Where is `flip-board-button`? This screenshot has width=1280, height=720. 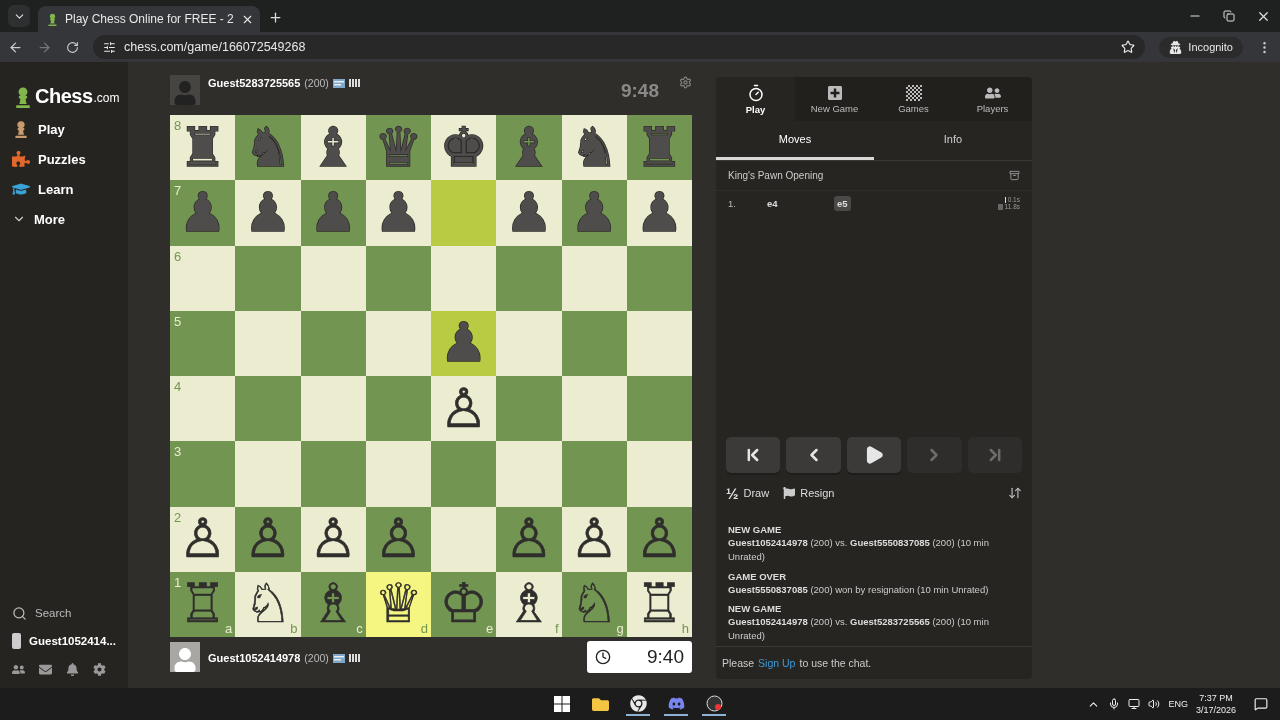 flip-board-button is located at coordinates (1015, 493).